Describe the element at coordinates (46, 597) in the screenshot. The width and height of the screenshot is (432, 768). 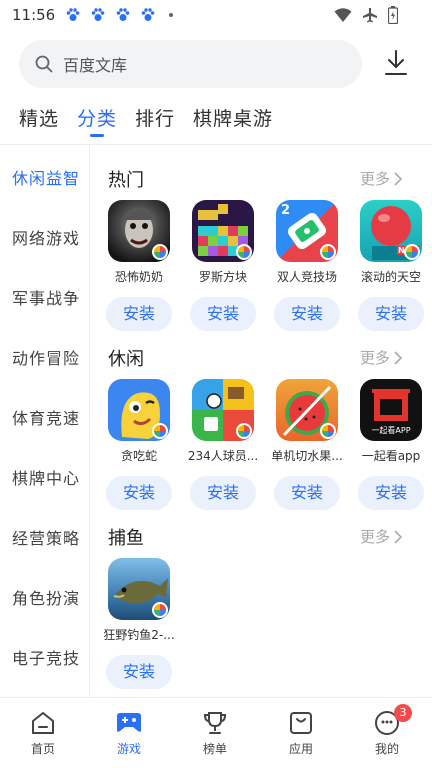
I see `sidebar-item-rpg: 角色扮演` at that location.